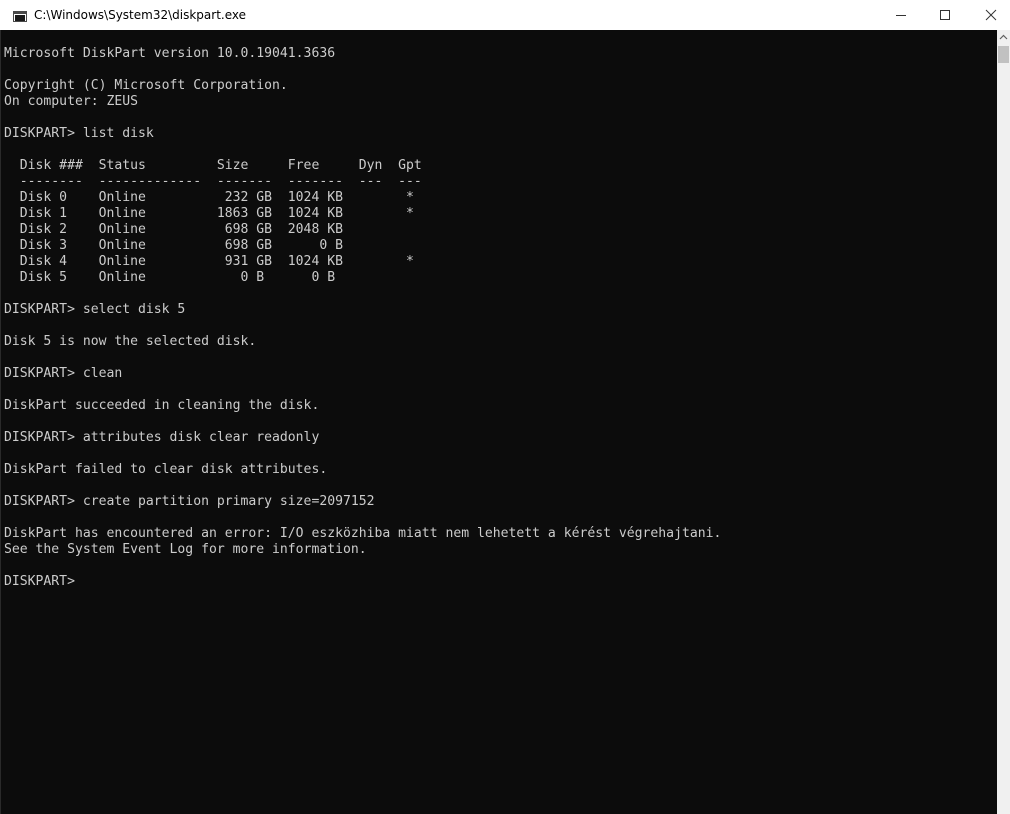 The width and height of the screenshot is (1010, 814). Describe the element at coordinates (20, 15) in the screenshot. I see `console-window-icon` at that location.